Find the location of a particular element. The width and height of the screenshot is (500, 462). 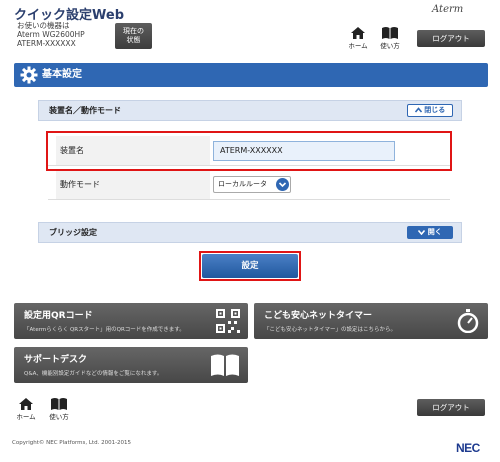

mode-select-value: ローカルルータ is located at coordinates (242, 184).